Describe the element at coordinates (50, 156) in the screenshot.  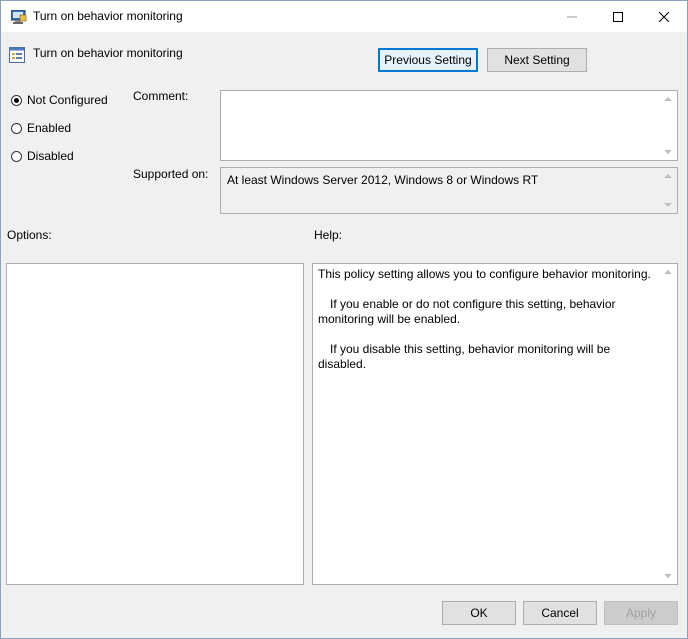
I see `radio-label: Disabled` at that location.